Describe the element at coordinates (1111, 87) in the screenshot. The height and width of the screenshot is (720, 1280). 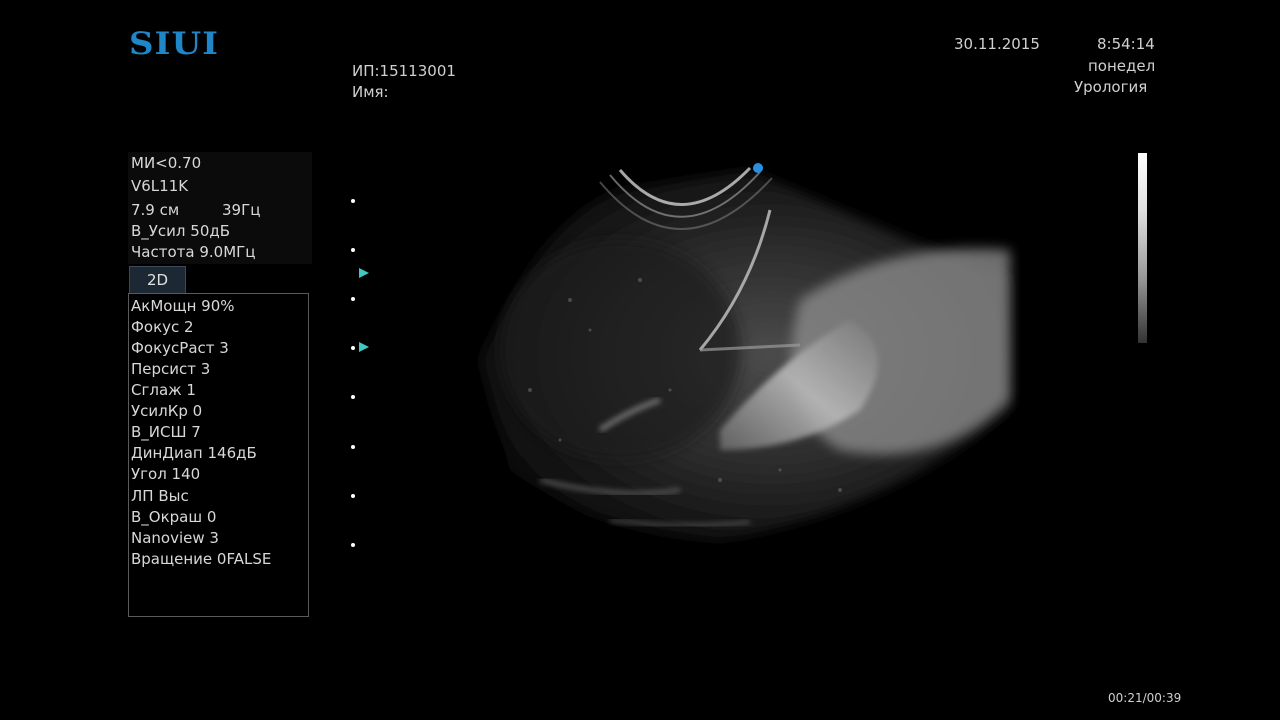
I see `exam-preset: Урология` at that location.